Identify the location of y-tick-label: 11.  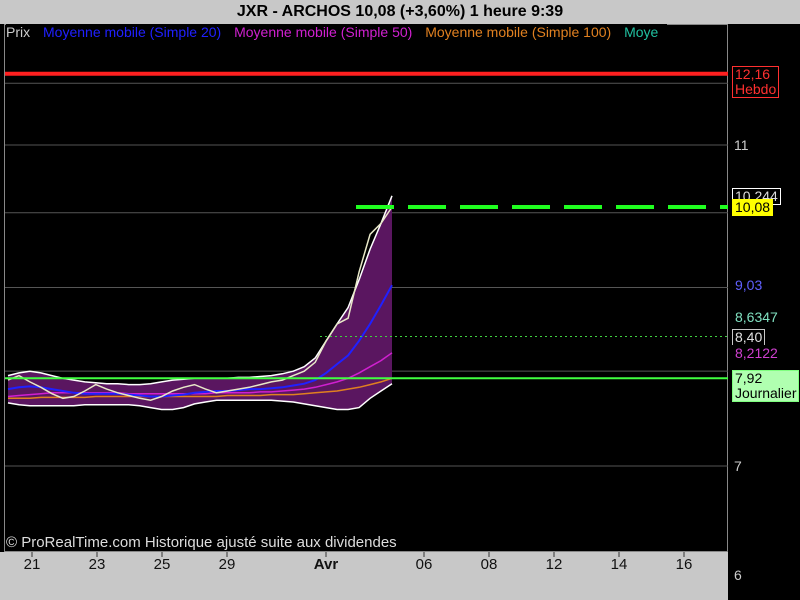
(741, 145).